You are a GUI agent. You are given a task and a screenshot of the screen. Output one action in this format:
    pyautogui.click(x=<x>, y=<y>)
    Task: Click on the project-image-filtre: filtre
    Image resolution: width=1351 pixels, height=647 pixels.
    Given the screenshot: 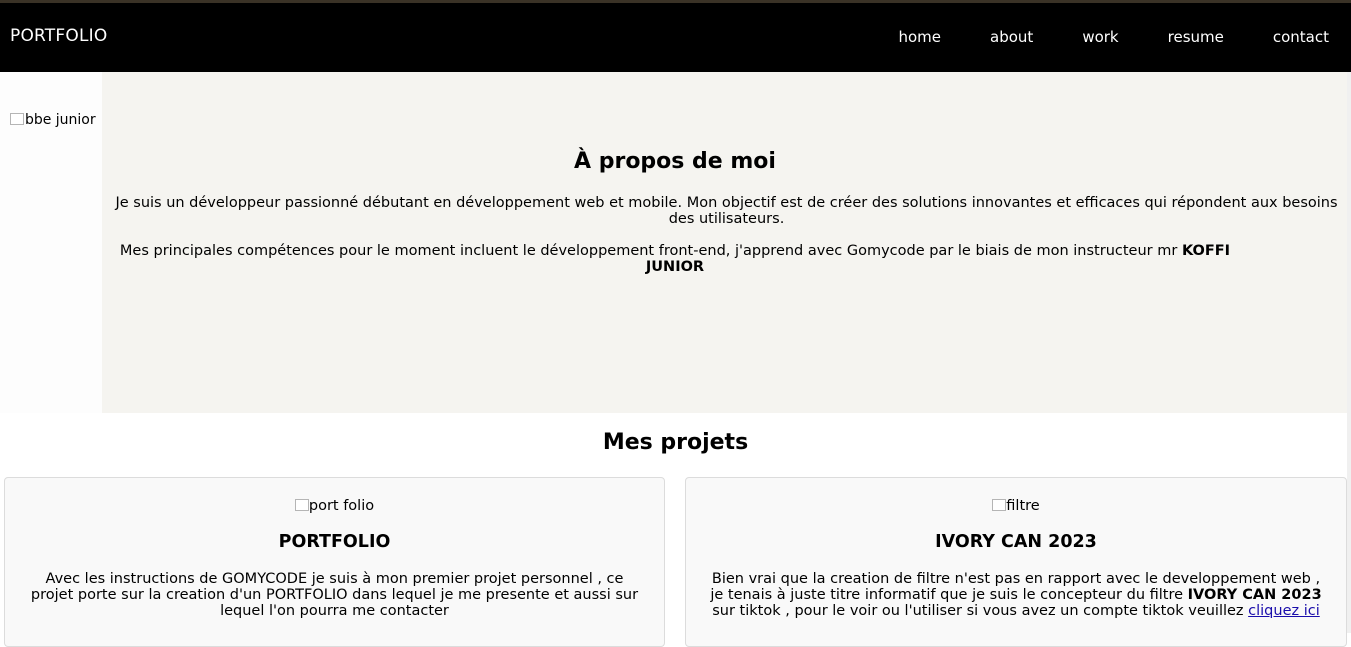 What is the action you would take?
    pyautogui.click(x=1016, y=506)
    